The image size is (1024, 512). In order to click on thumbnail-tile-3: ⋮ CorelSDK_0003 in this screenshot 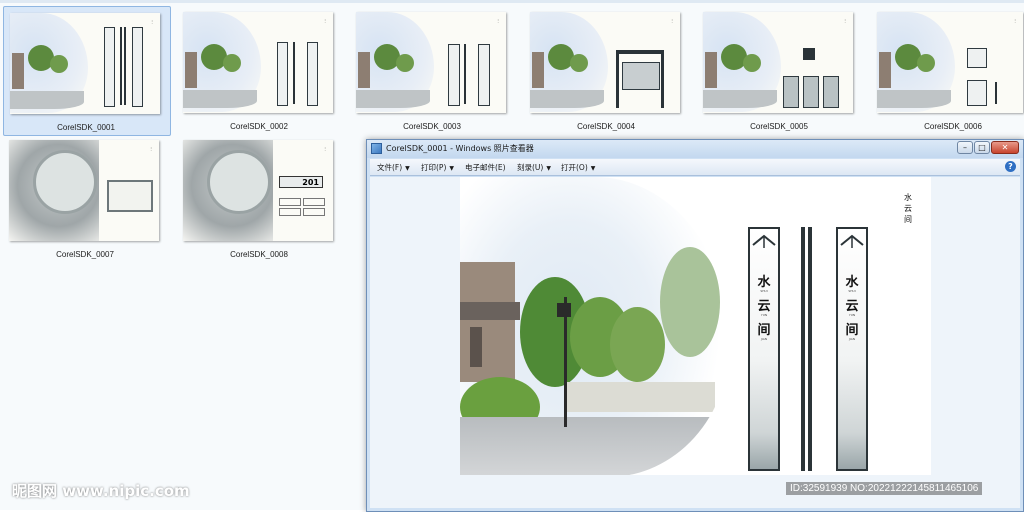, I will do `click(433, 70)`.